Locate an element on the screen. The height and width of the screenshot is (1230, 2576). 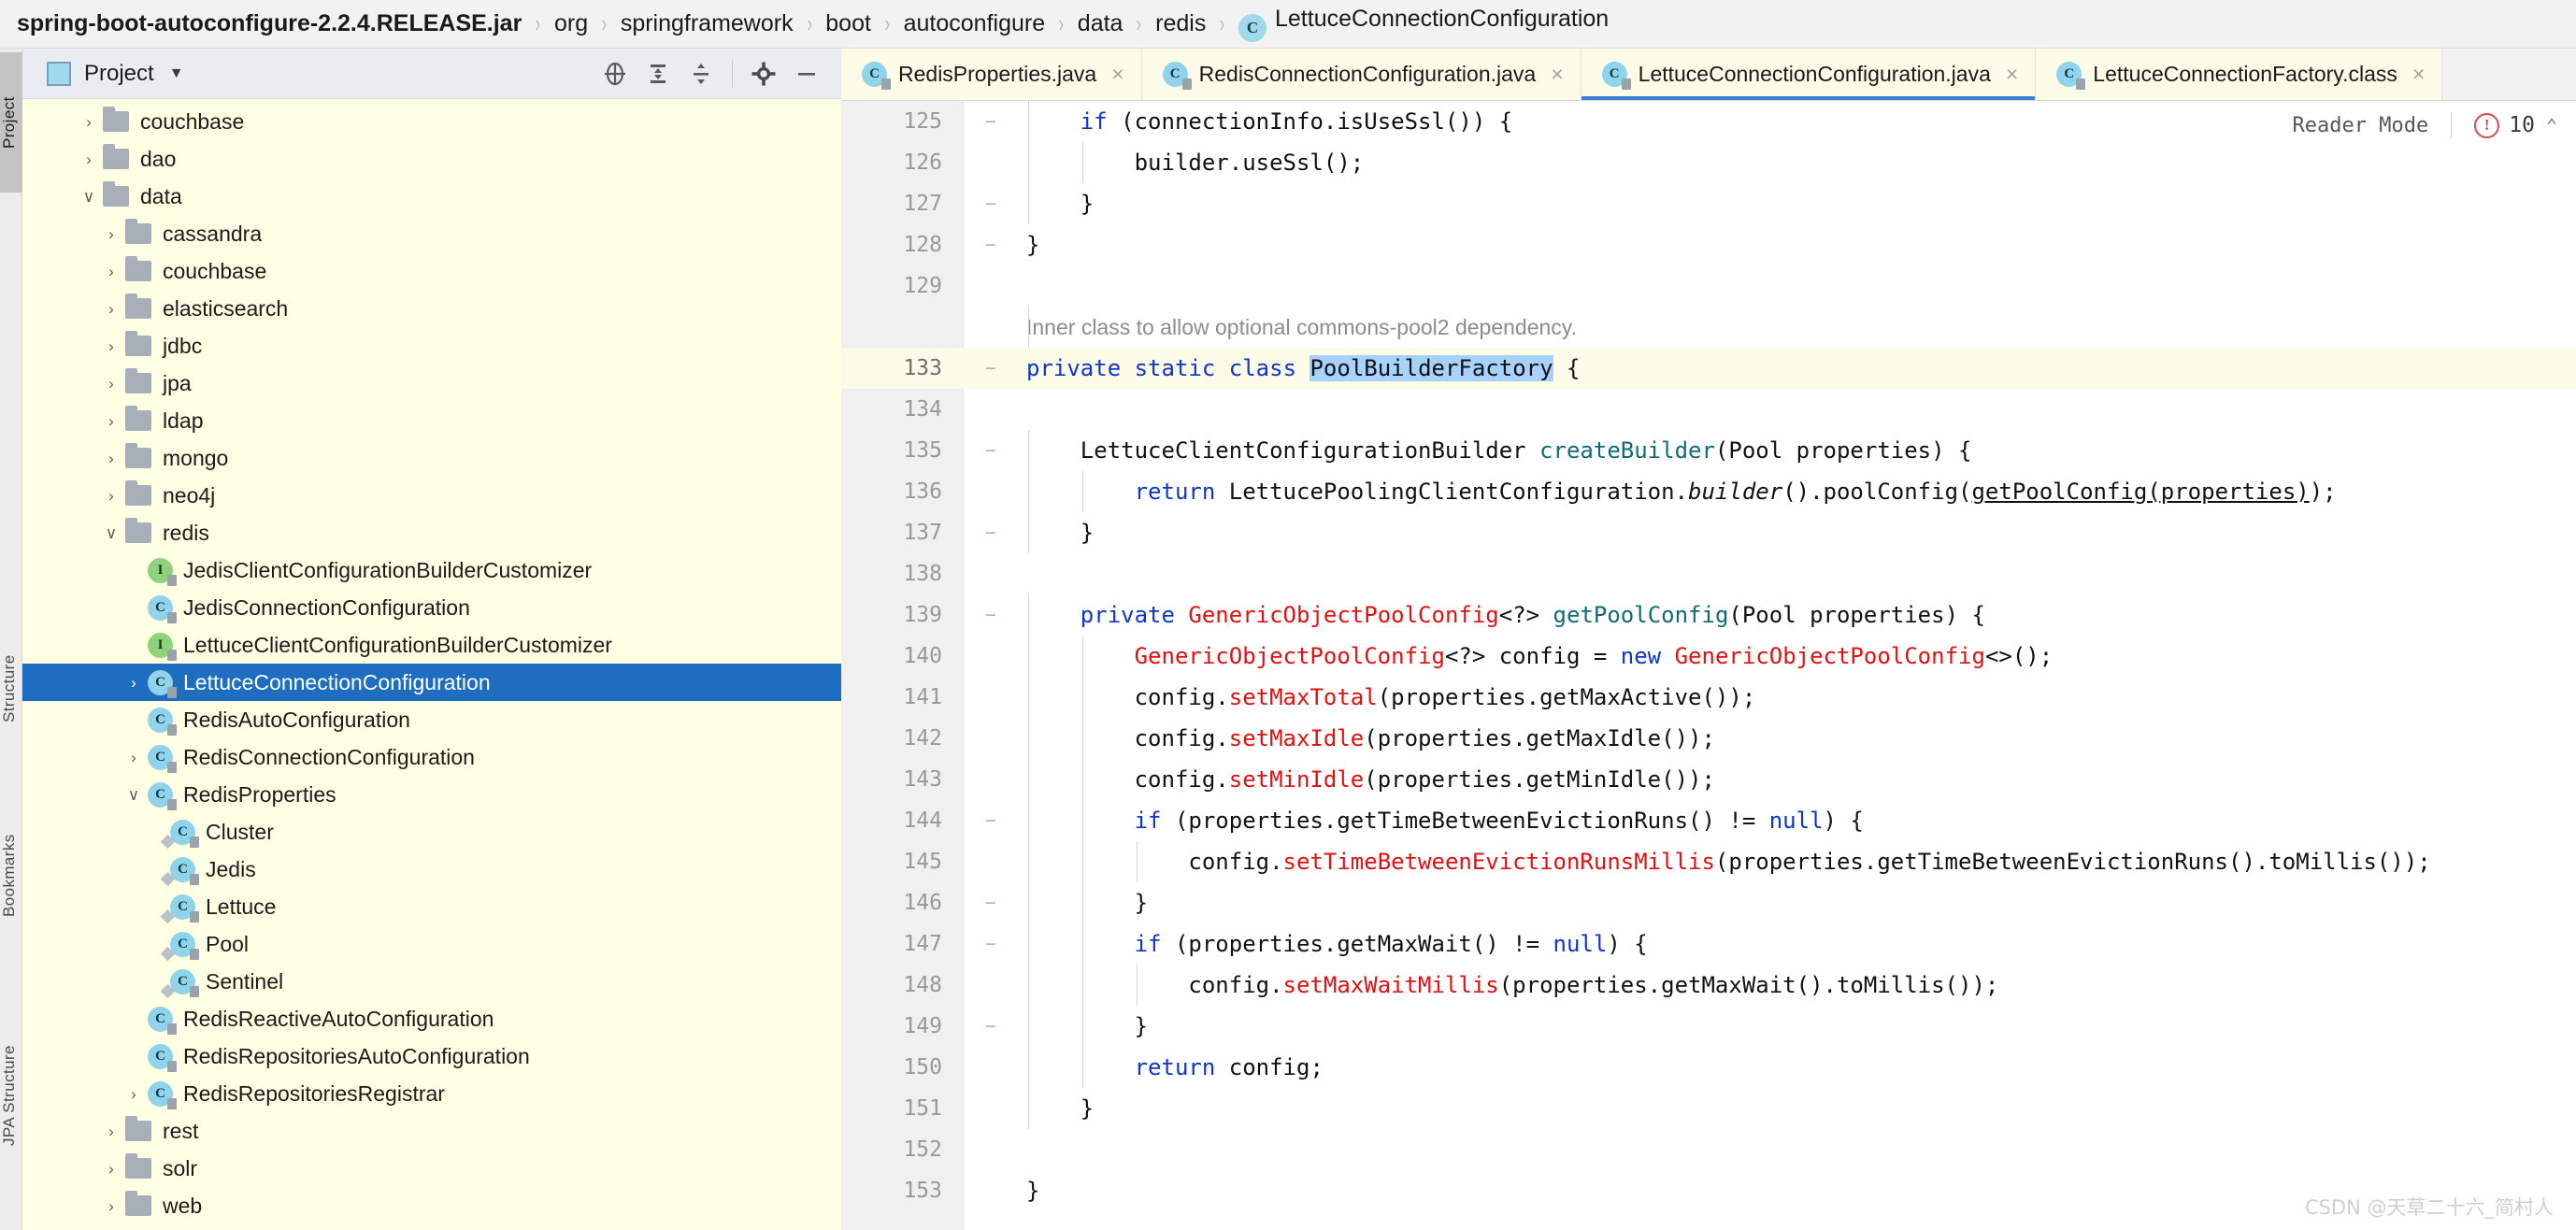
tree-row-selected: › C LettuceConnectionConfiguration is located at coordinates (431, 682).